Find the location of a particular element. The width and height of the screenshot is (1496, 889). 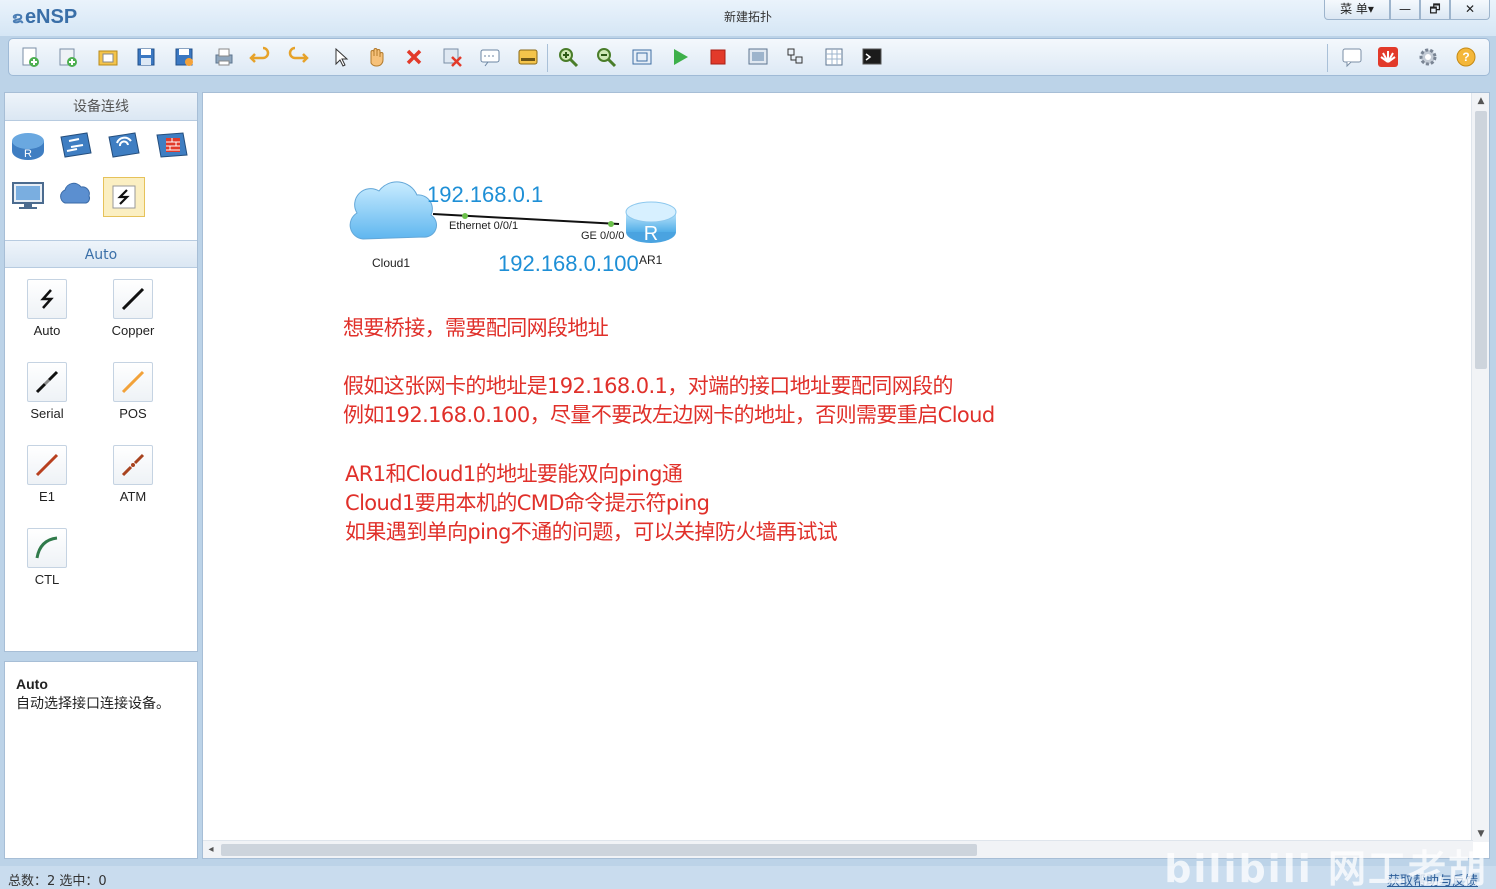

switch-icon is located at coordinates (76, 145).